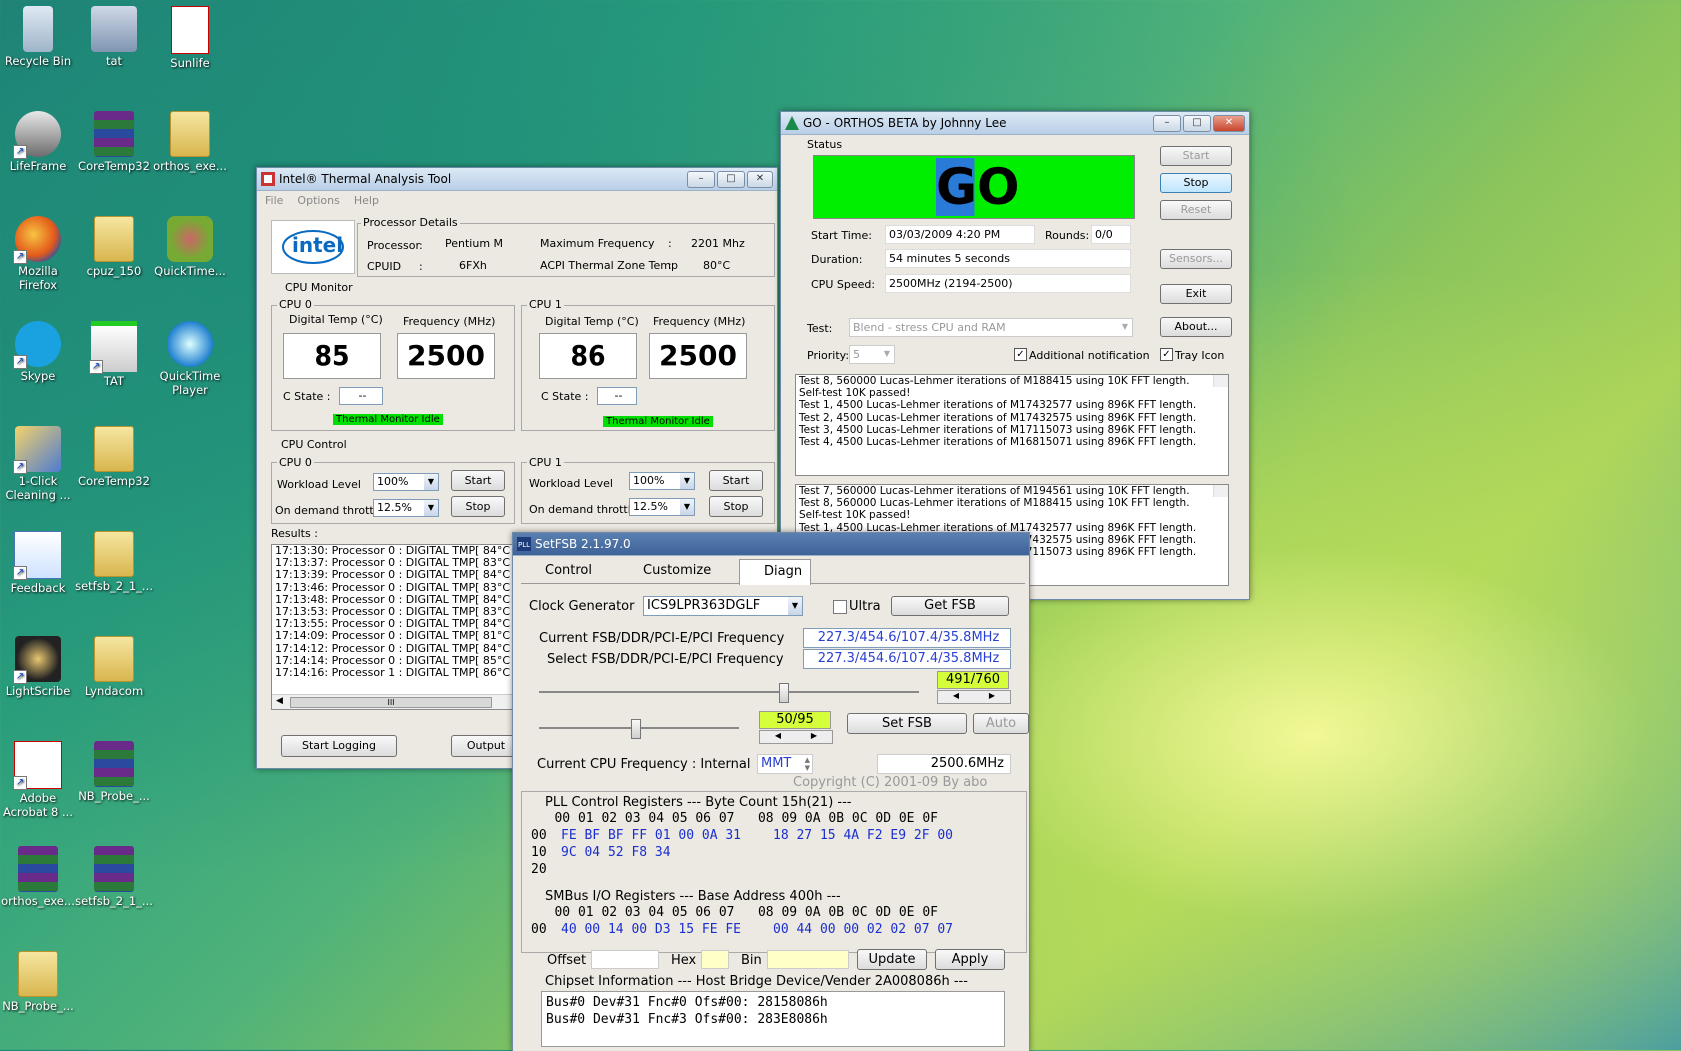  I want to click on fsb-spin: ◀ ▶, so click(974, 697).